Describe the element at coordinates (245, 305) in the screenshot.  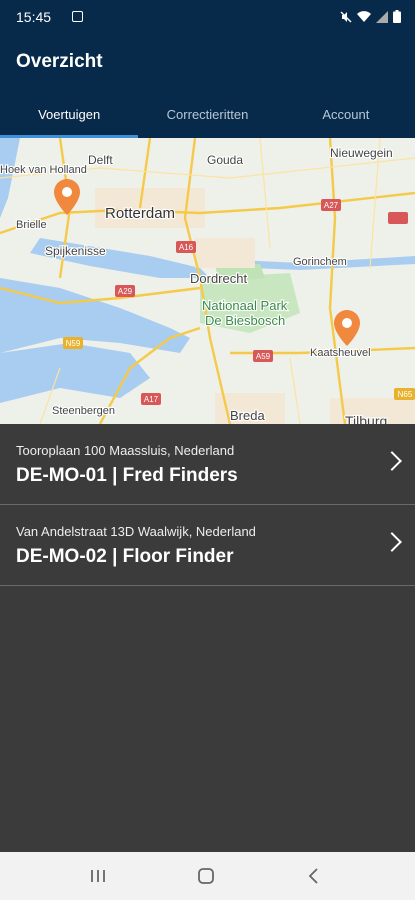
I see `label-nationaal-park: Nationaal Park` at that location.